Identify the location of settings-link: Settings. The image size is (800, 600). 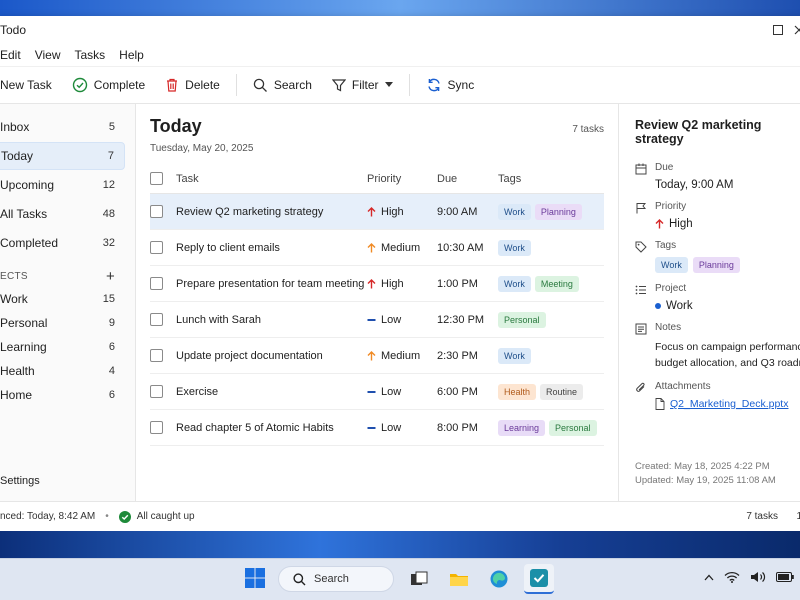
(20, 481).